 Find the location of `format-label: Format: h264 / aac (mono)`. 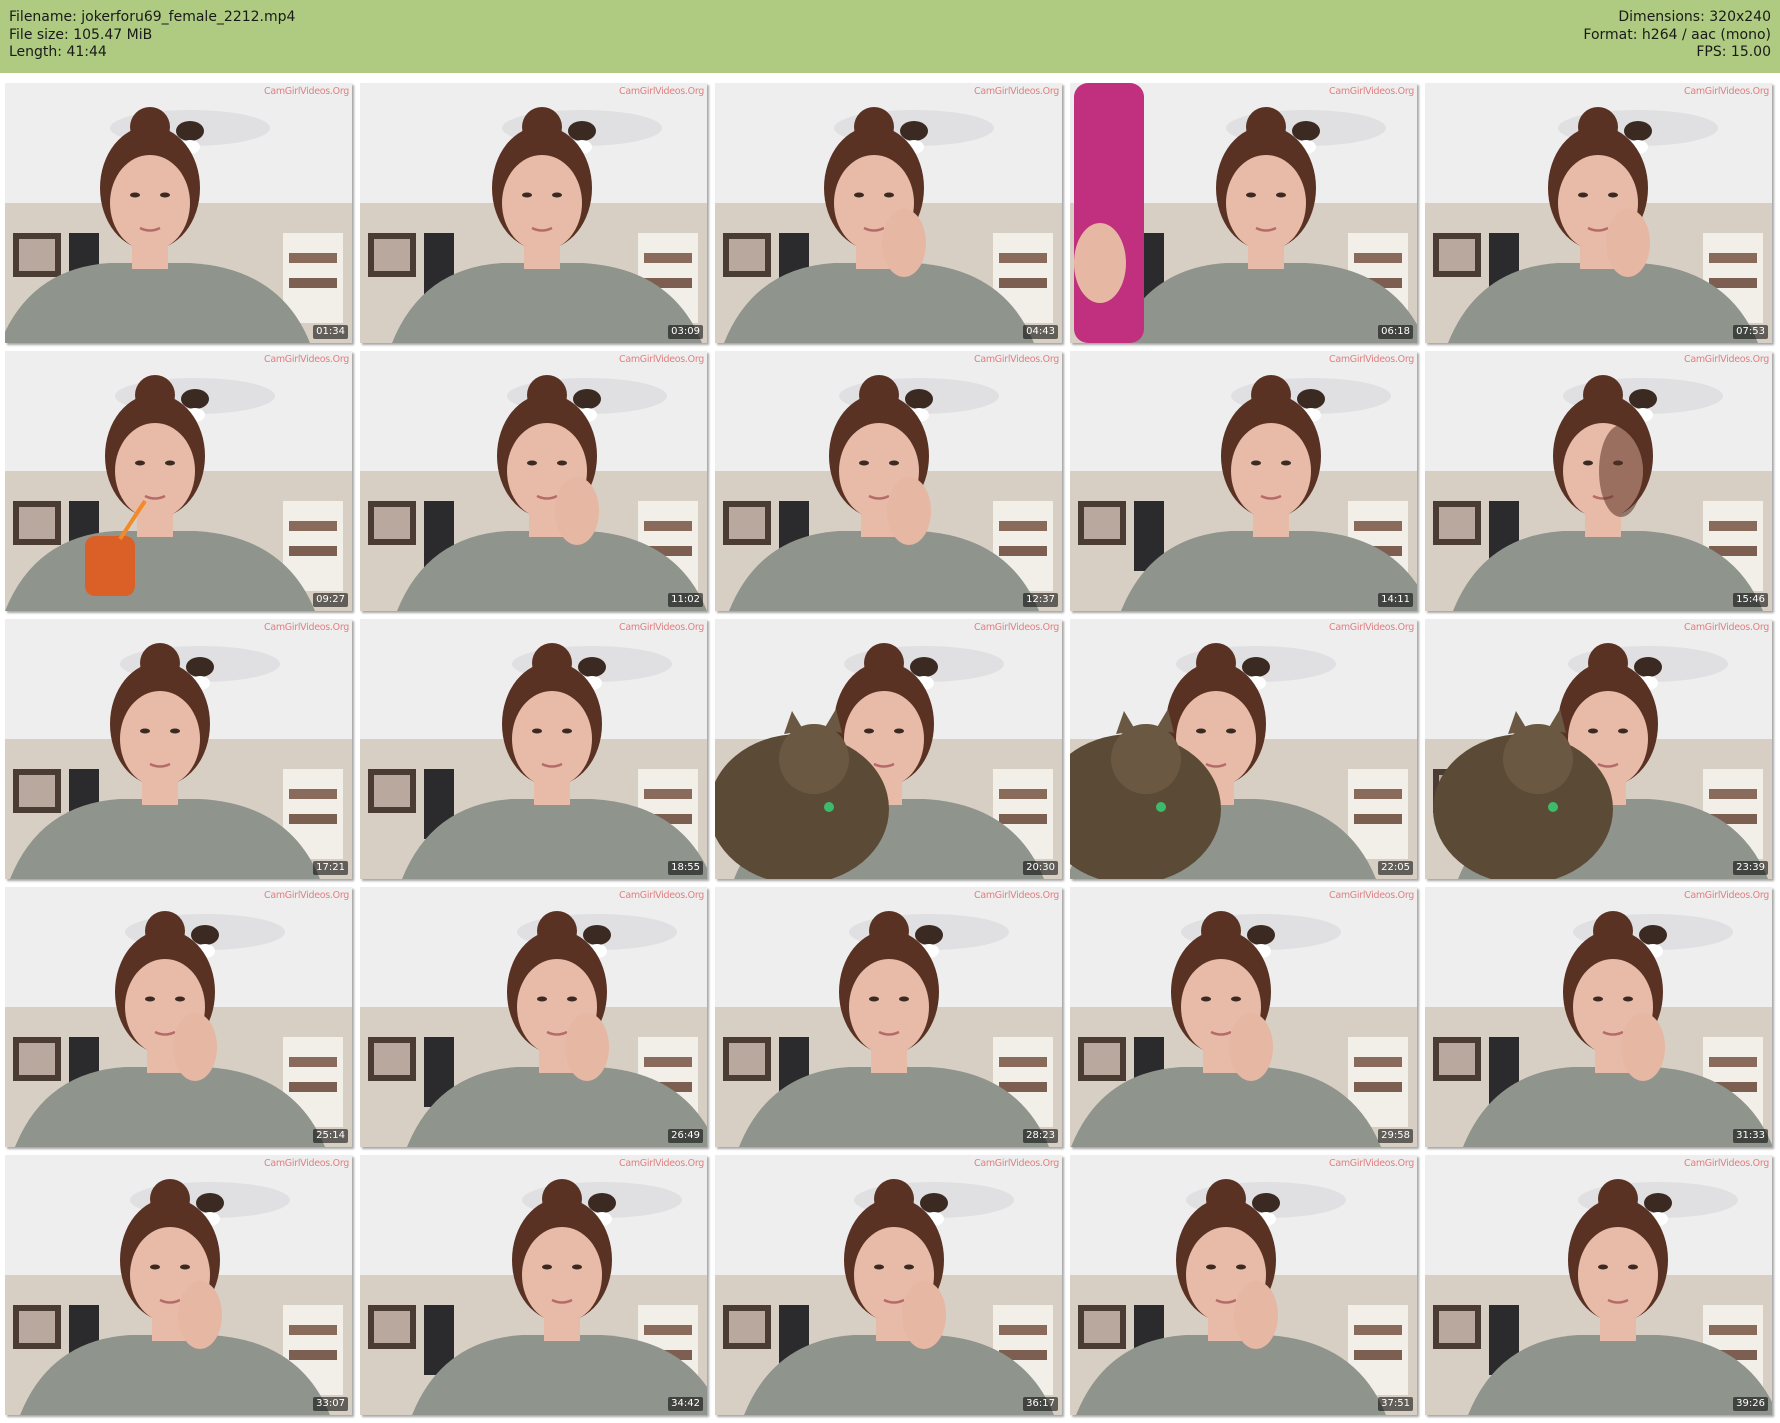

format-label: Format: h264 / aac (mono) is located at coordinates (1677, 34).